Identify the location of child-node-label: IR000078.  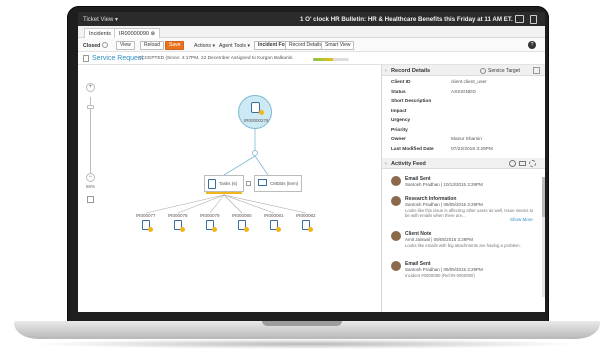
(178, 215).